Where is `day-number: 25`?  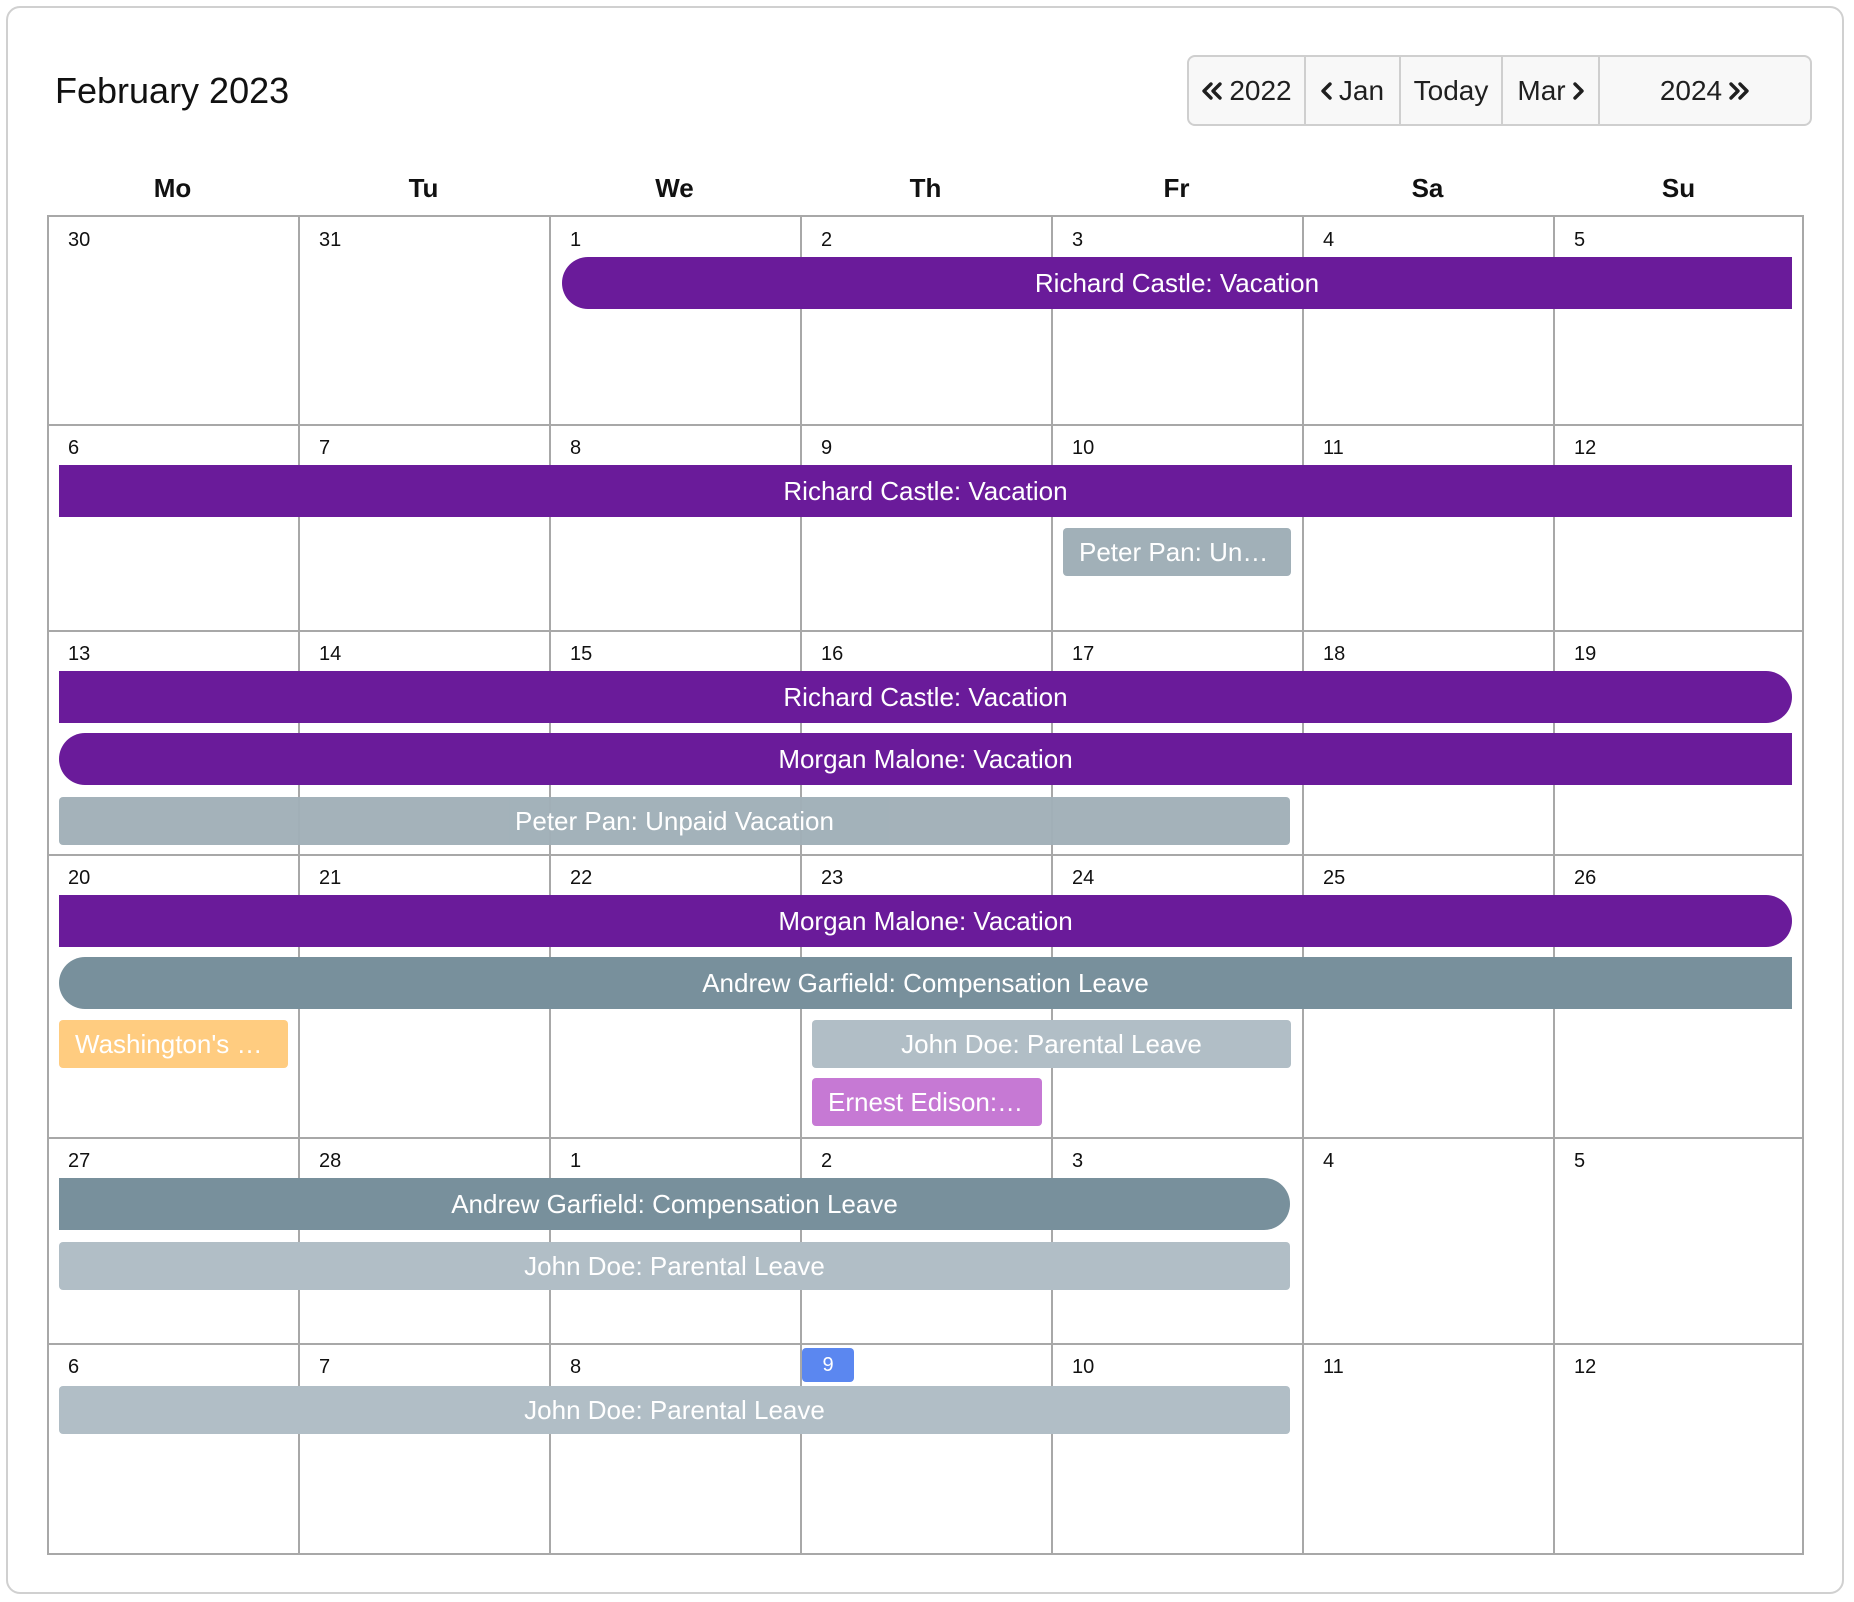
day-number: 25 is located at coordinates (1334, 878).